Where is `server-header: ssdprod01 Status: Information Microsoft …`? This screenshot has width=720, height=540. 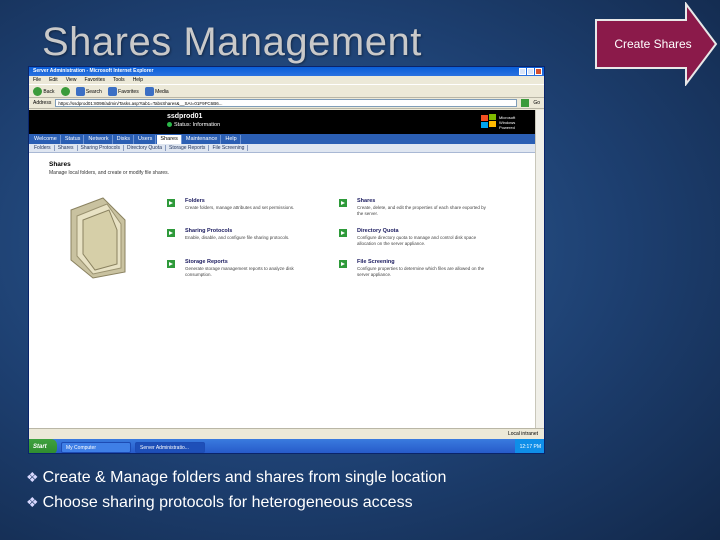
server-header: ssdprod01 Status: Information Microsoft … is located at coordinates (283, 122).